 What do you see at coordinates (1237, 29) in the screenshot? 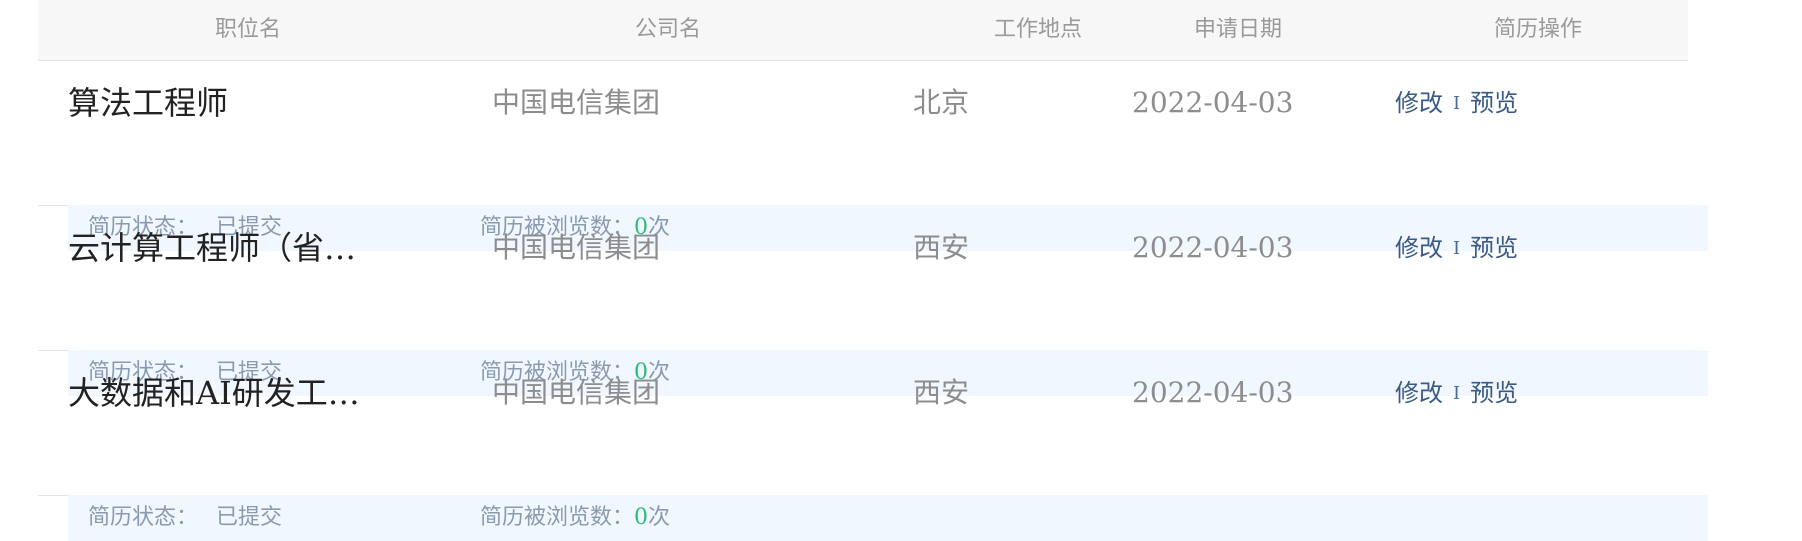
I see `header-date: 申请日期` at bounding box center [1237, 29].